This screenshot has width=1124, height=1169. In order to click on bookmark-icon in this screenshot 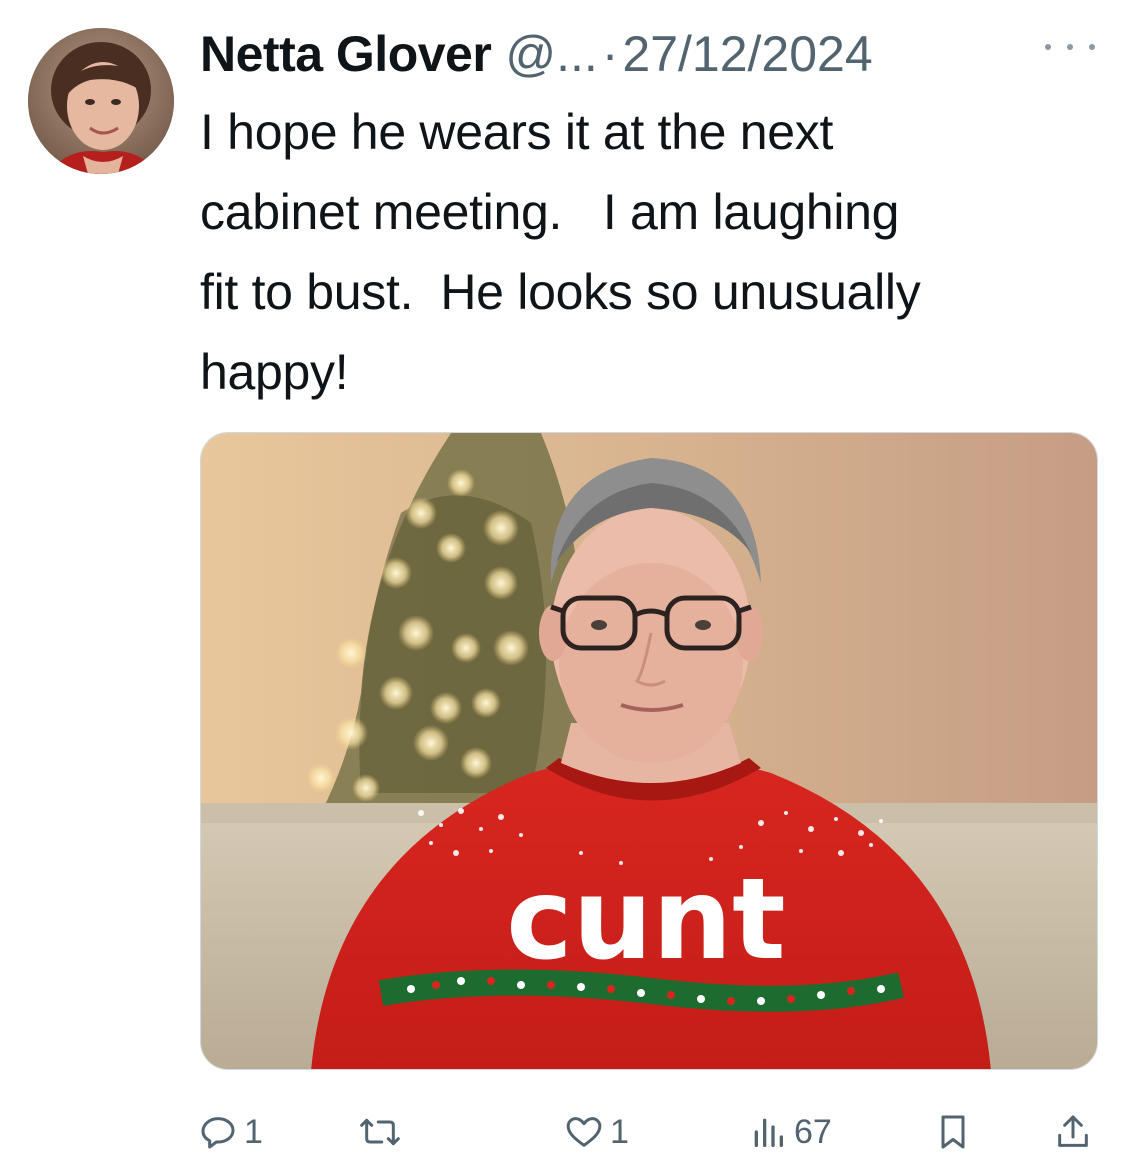, I will do `click(953, 1132)`.